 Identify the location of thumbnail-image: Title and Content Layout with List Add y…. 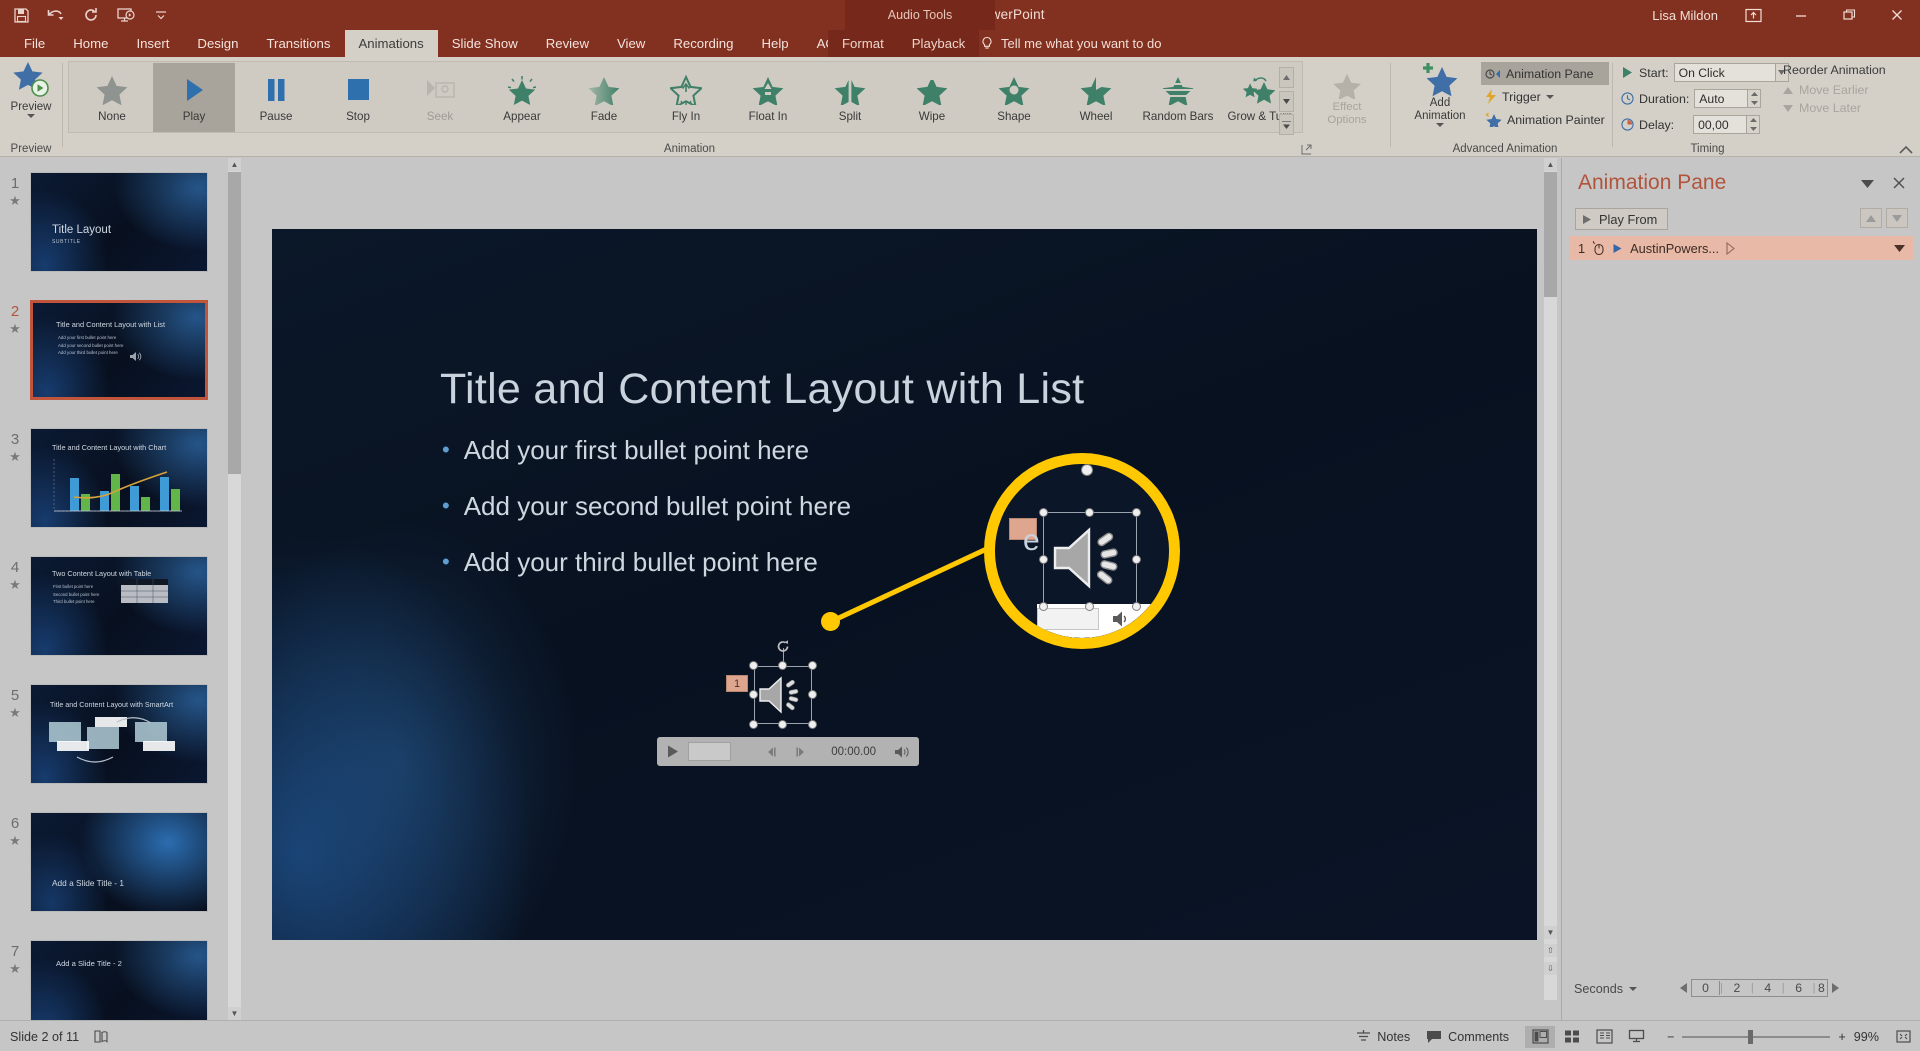
(119, 350).